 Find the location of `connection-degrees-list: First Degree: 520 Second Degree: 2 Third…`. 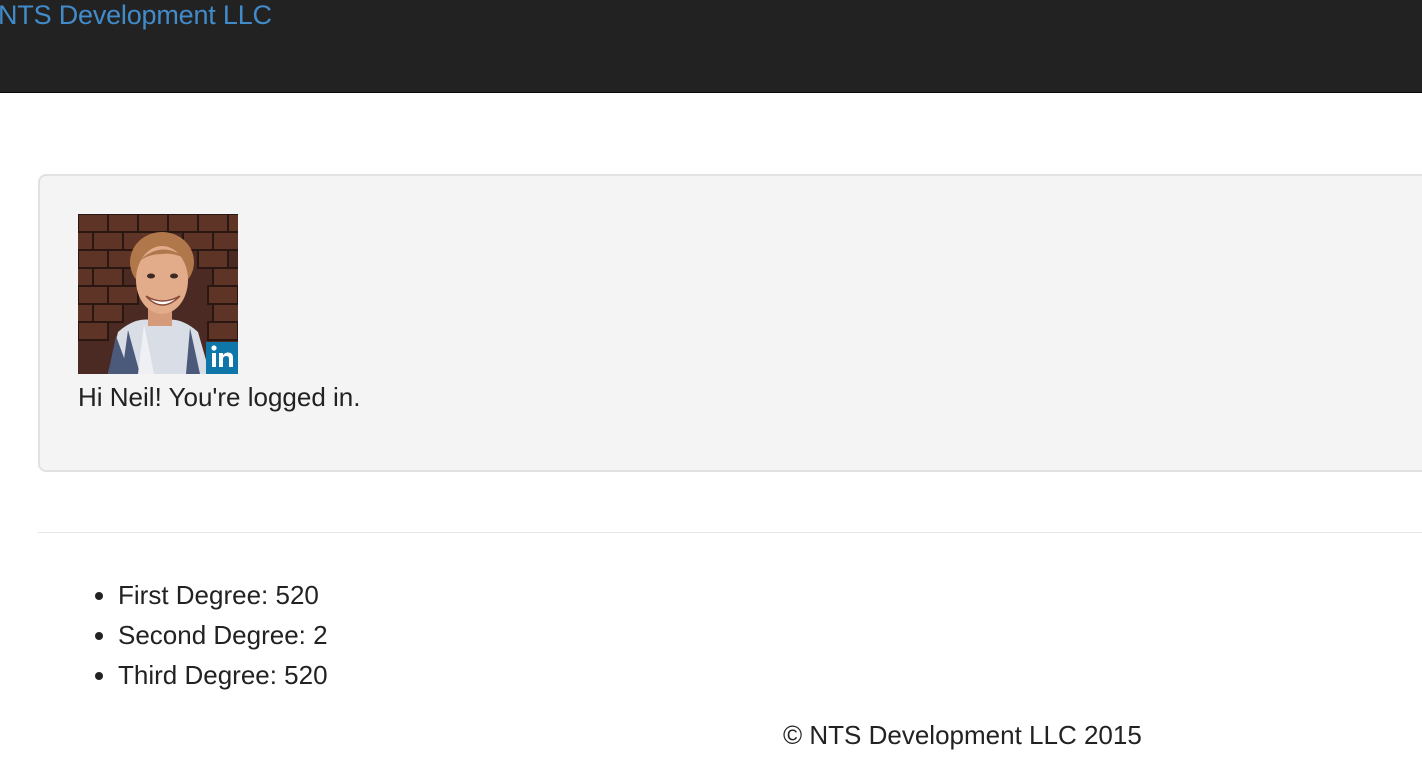

connection-degrees-list: First Degree: 520 Second Degree: 2 Third… is located at coordinates (203, 635).